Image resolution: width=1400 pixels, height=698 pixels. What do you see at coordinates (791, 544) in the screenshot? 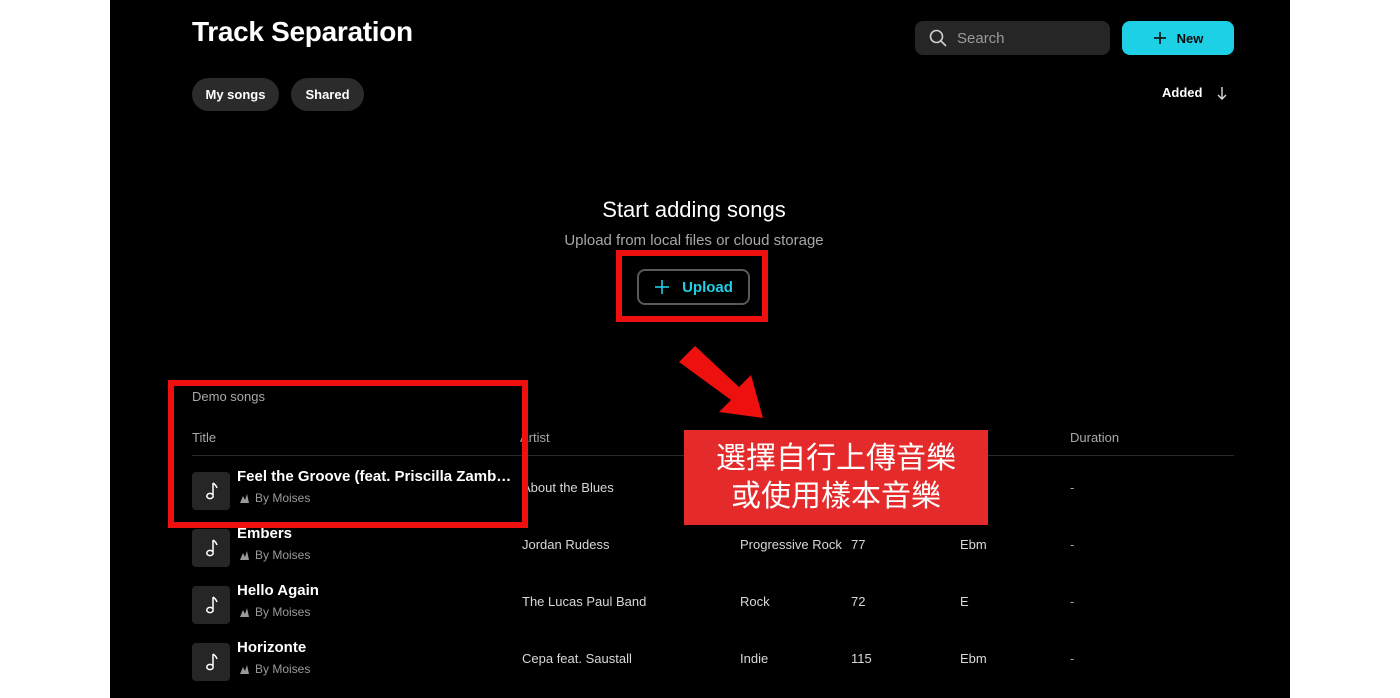
I see `song-genre: Progressive Rock` at bounding box center [791, 544].